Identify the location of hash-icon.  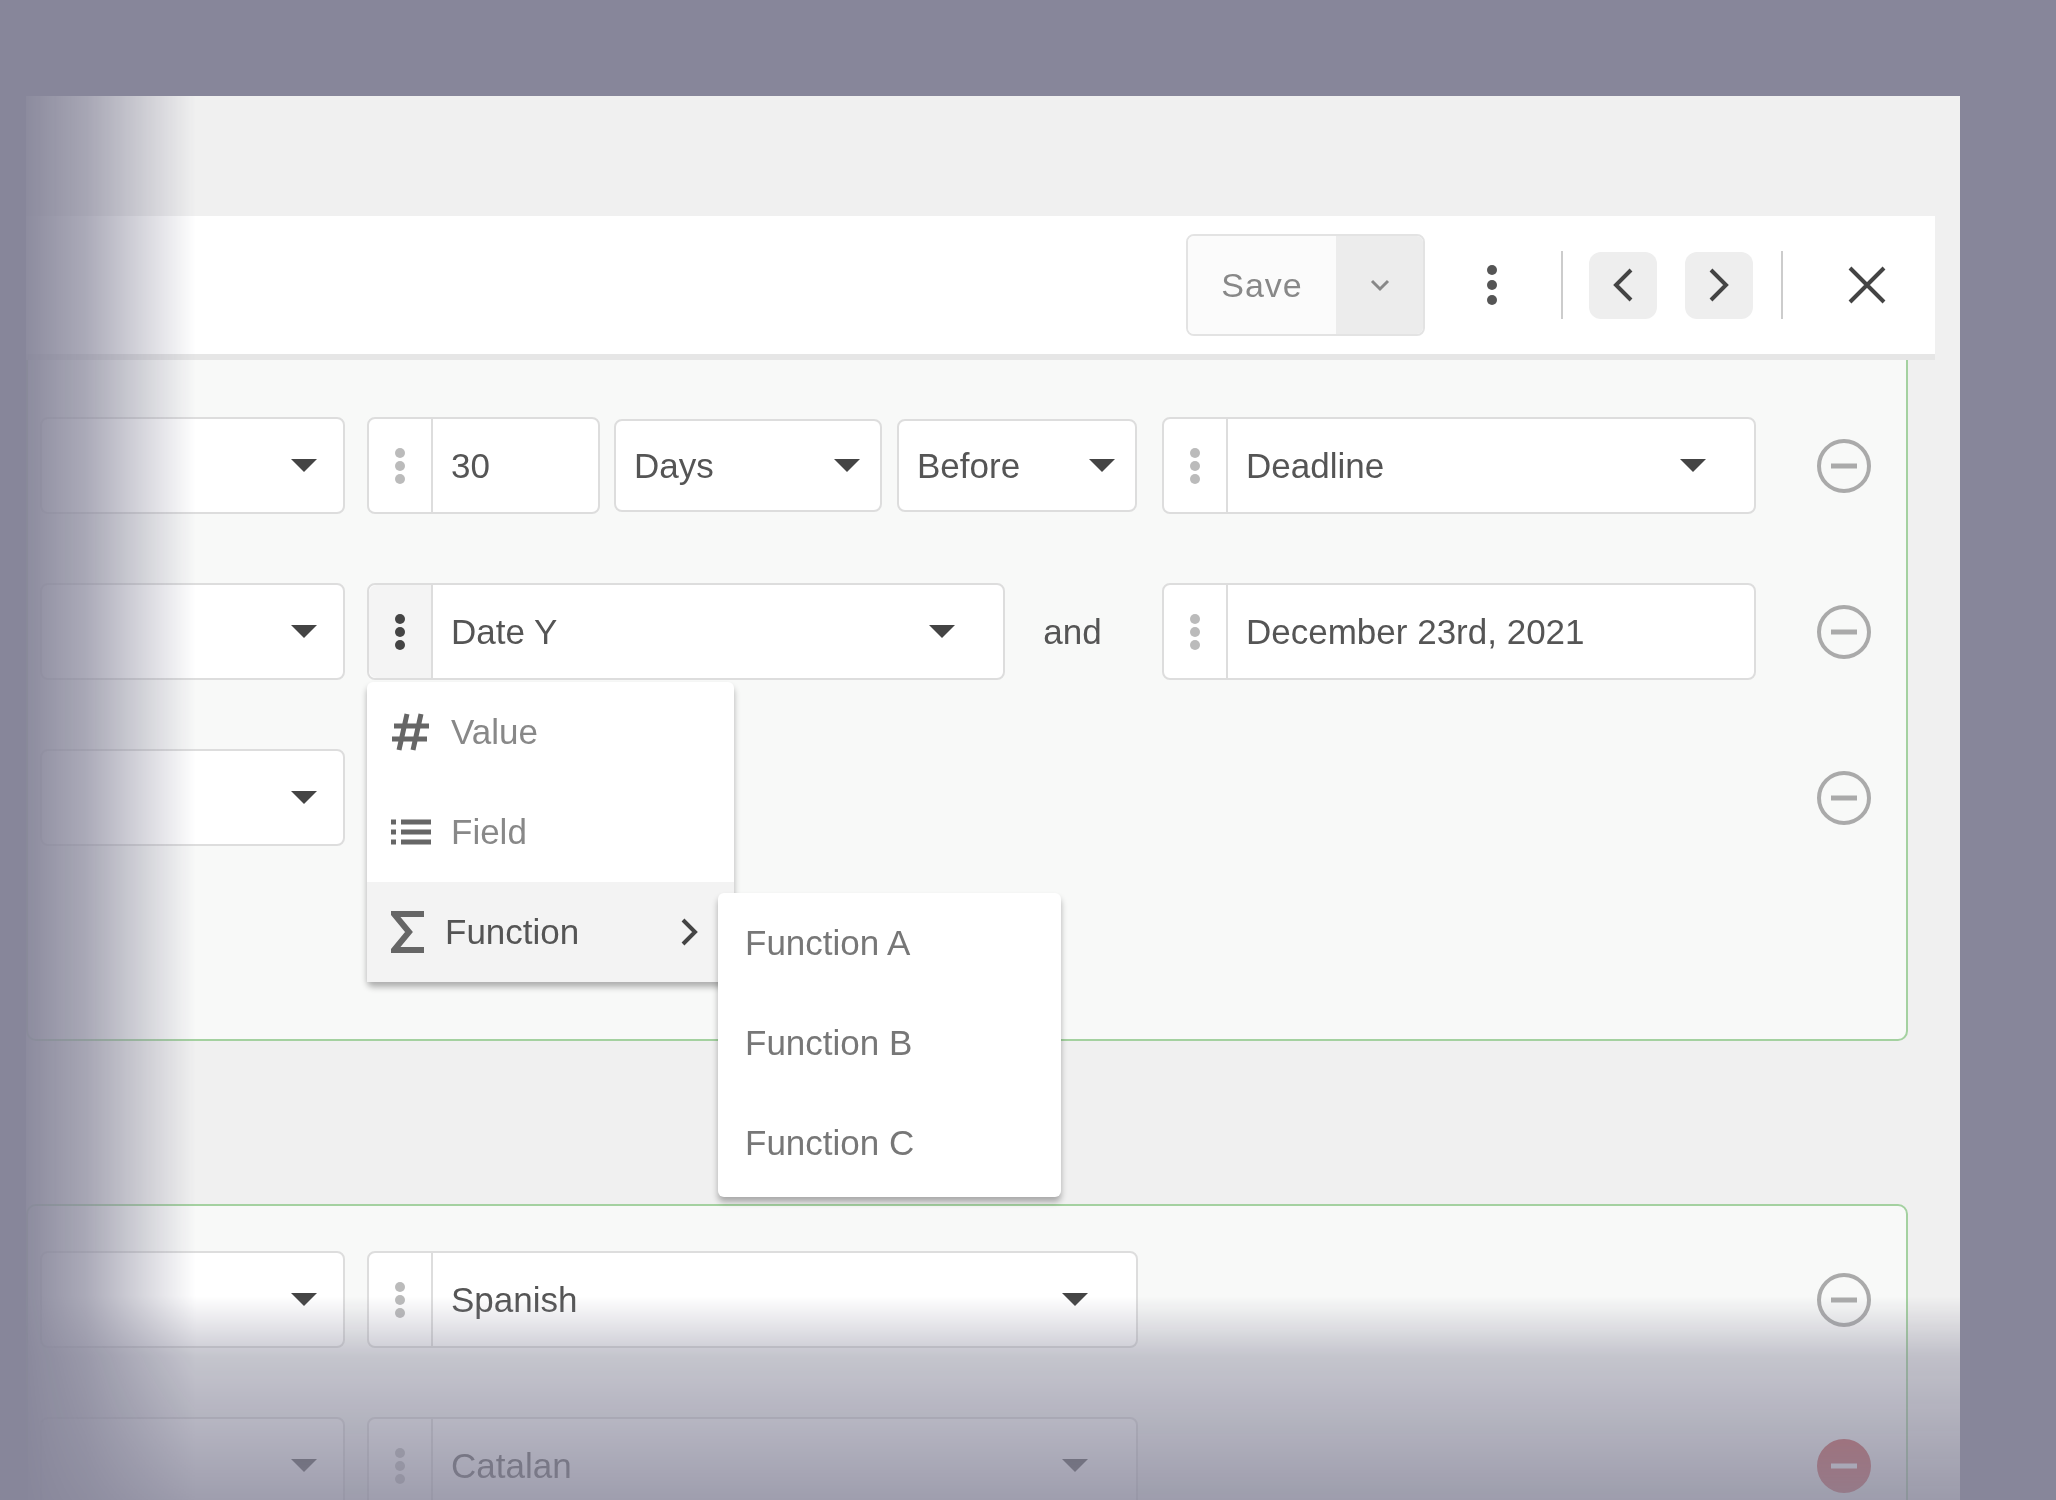
(411, 732).